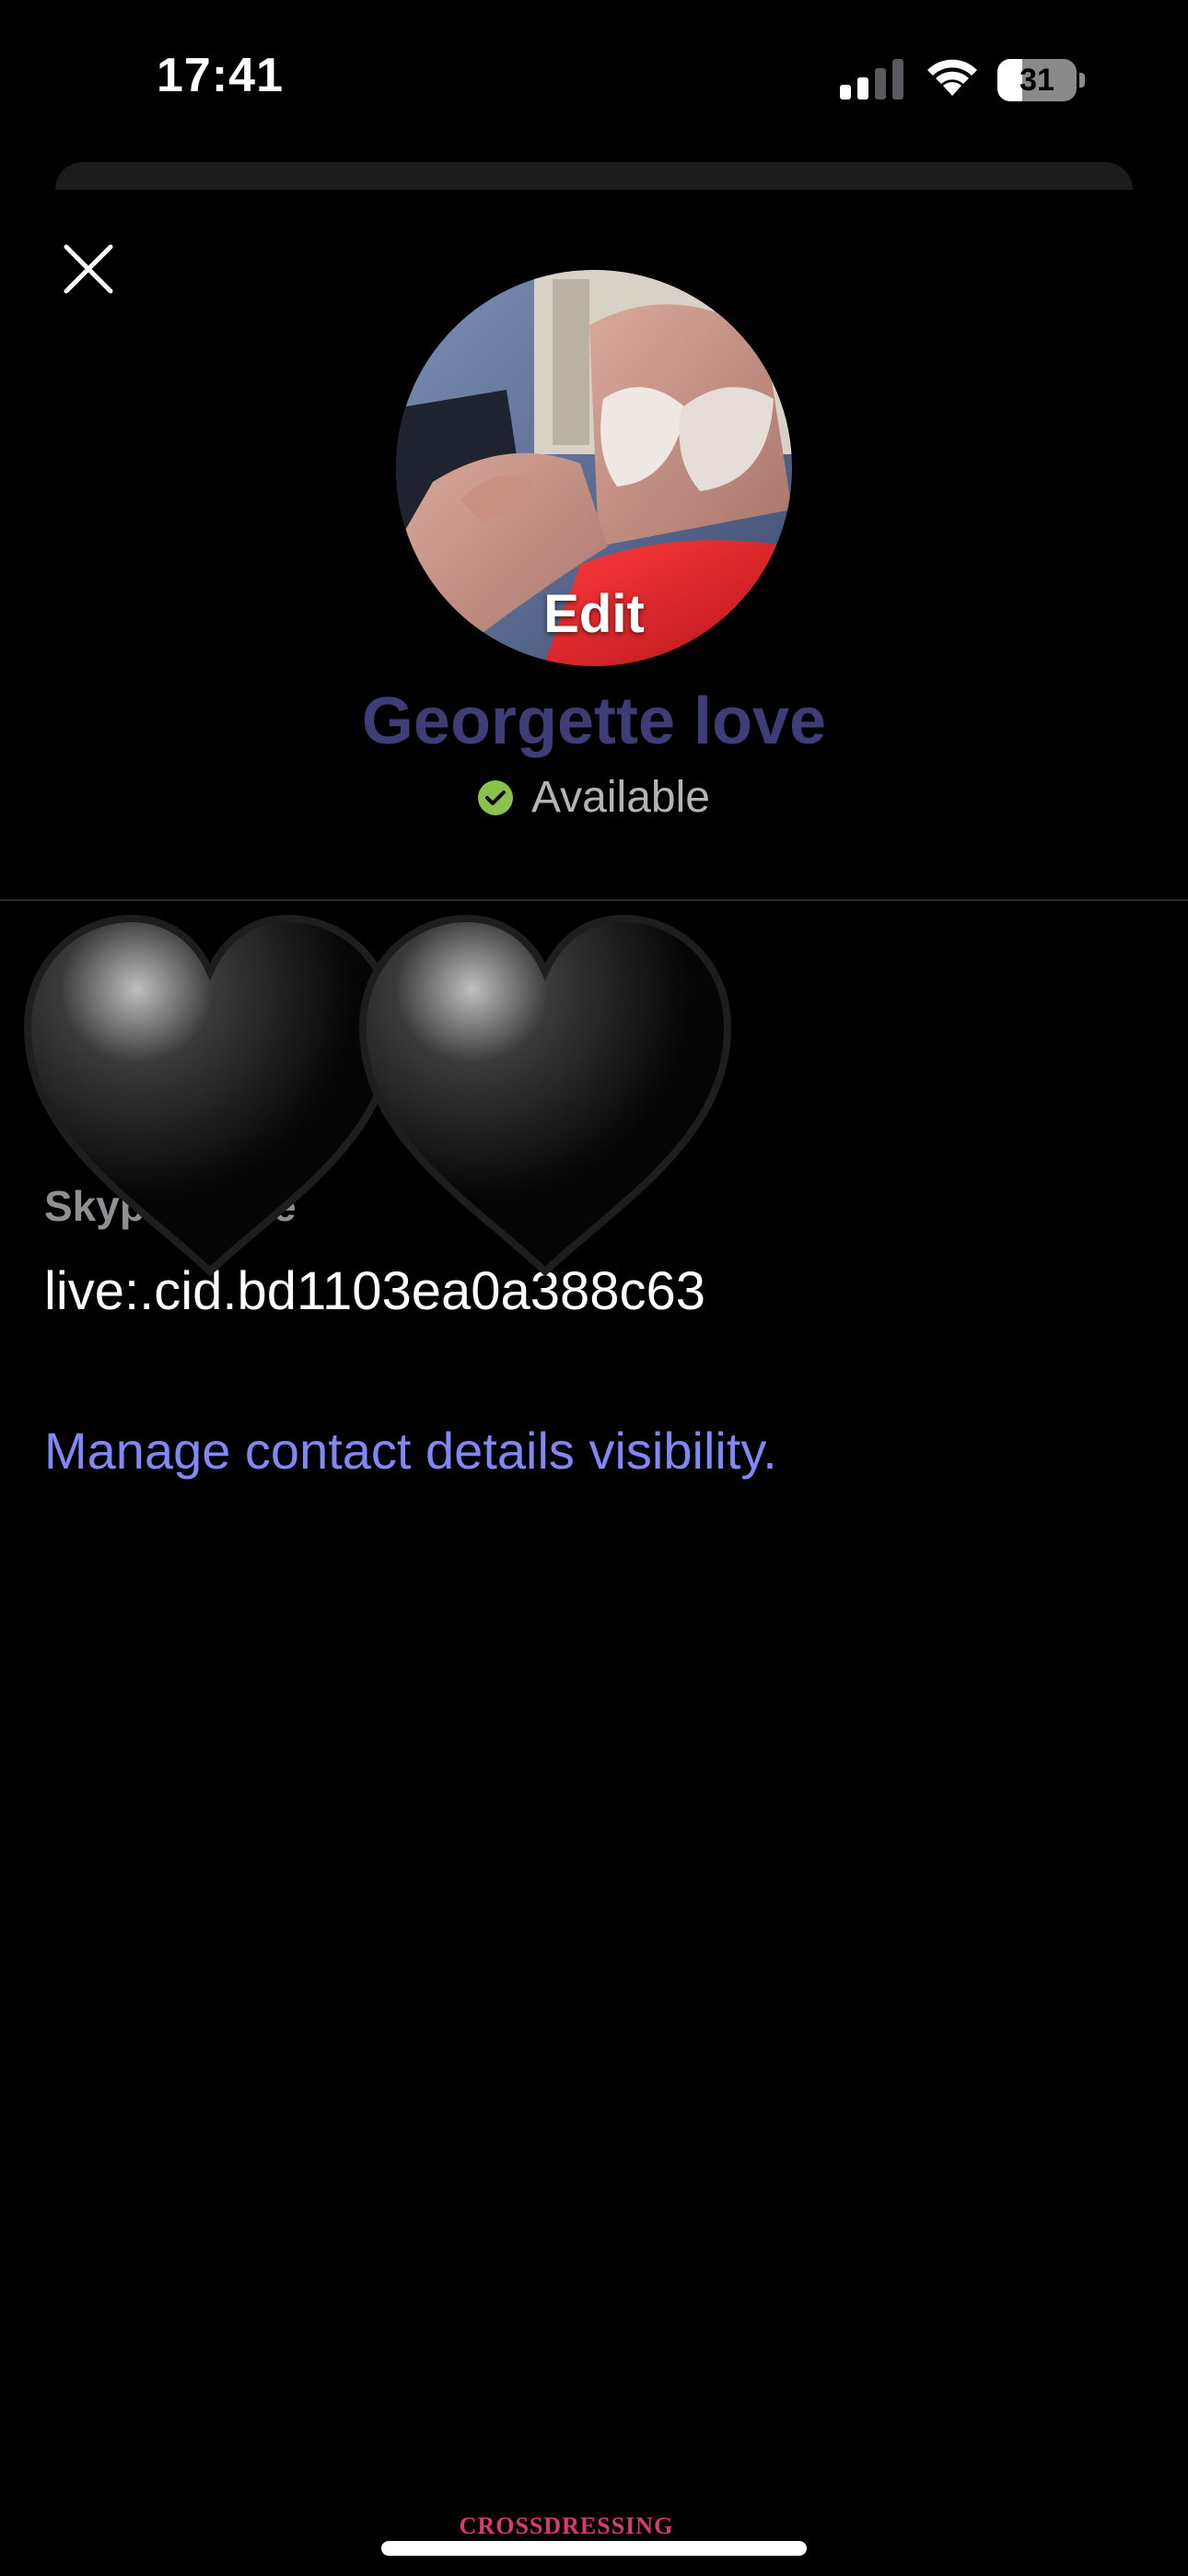  What do you see at coordinates (594, 176) in the screenshot?
I see `background-sheet-edge` at bounding box center [594, 176].